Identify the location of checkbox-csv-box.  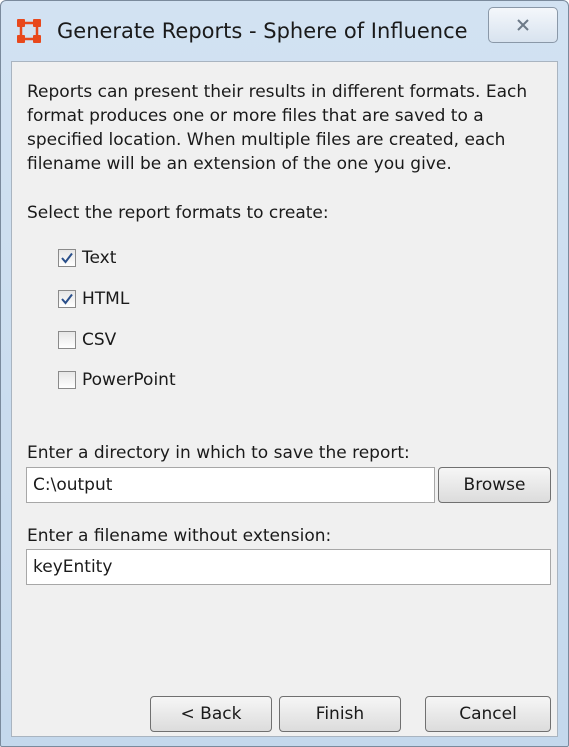
(67, 340).